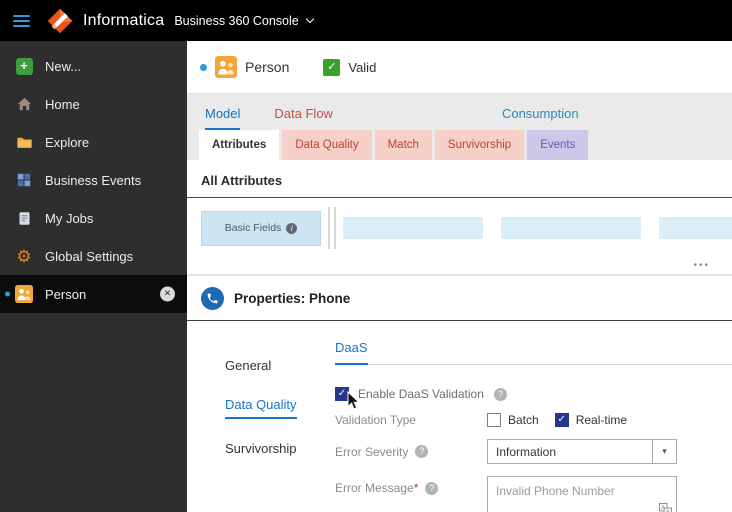 This screenshot has width=732, height=512. I want to click on batch-label: Batch, so click(523, 420).